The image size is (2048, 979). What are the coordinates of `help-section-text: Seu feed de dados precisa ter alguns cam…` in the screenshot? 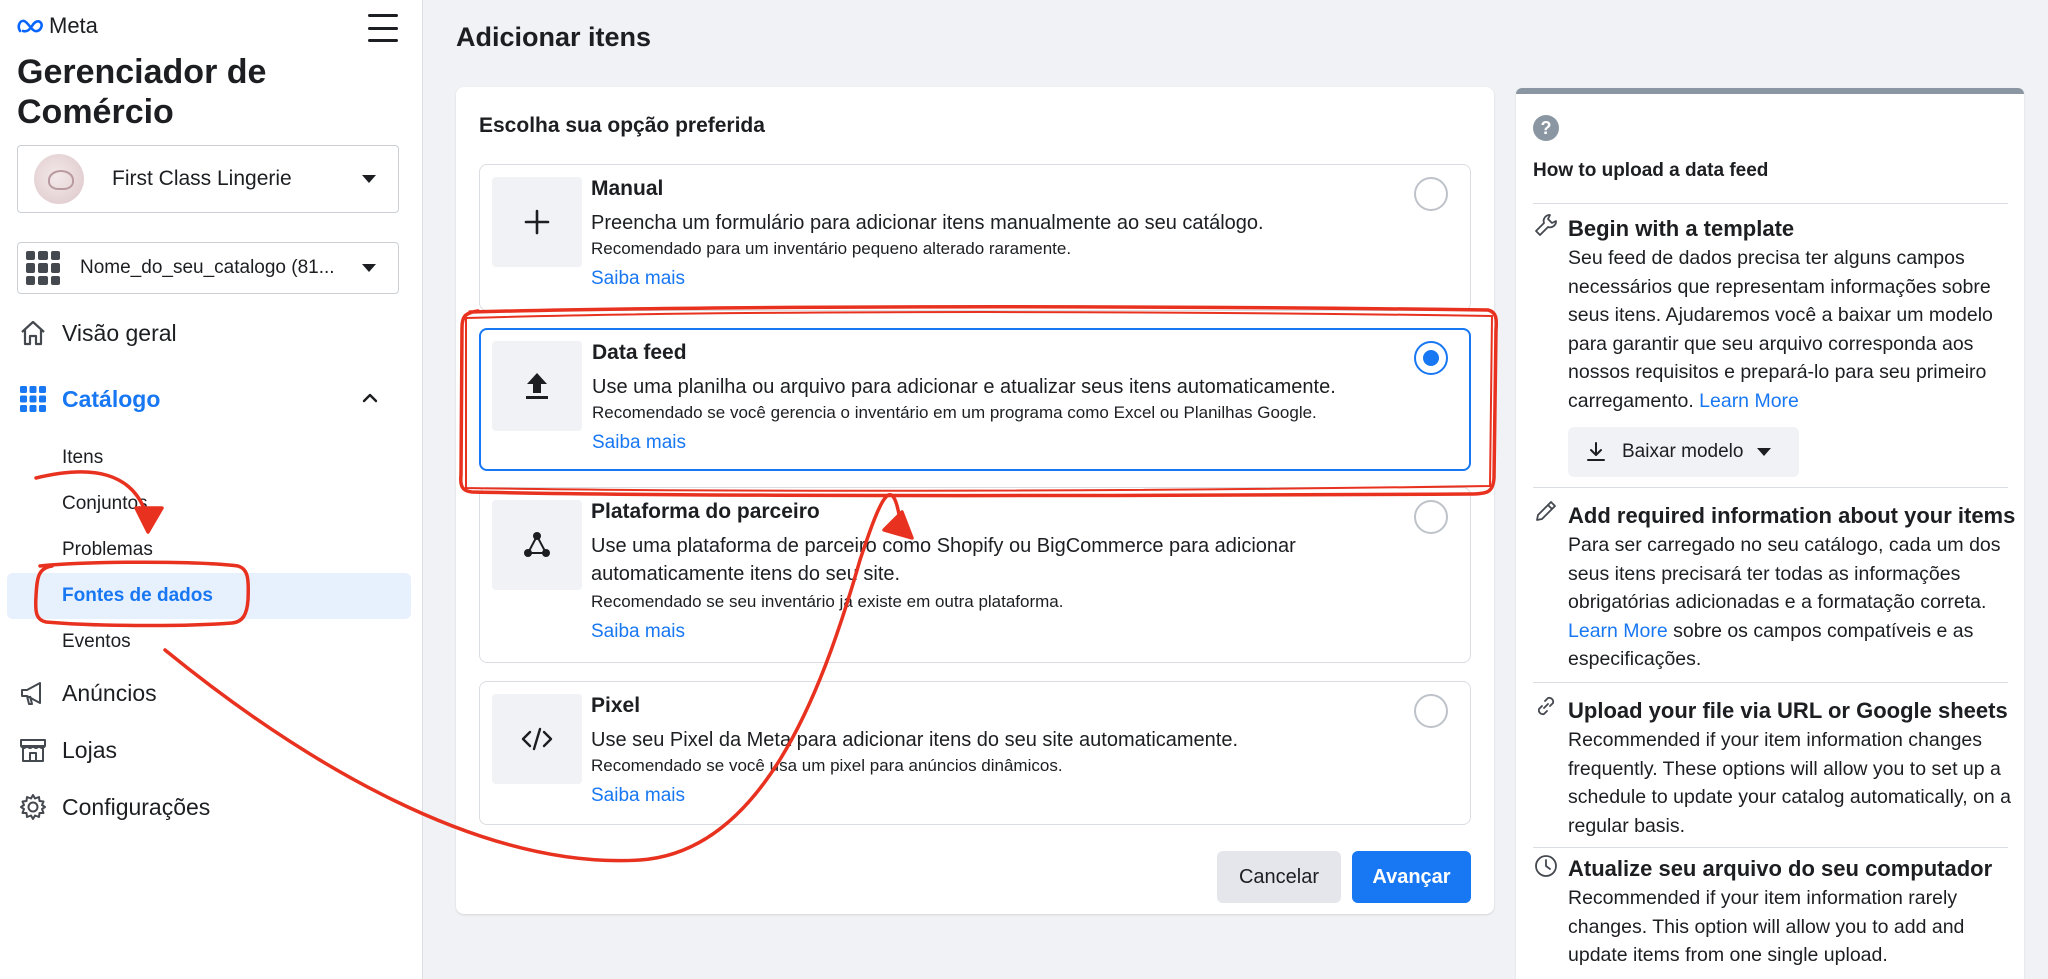 It's located at (1780, 329).